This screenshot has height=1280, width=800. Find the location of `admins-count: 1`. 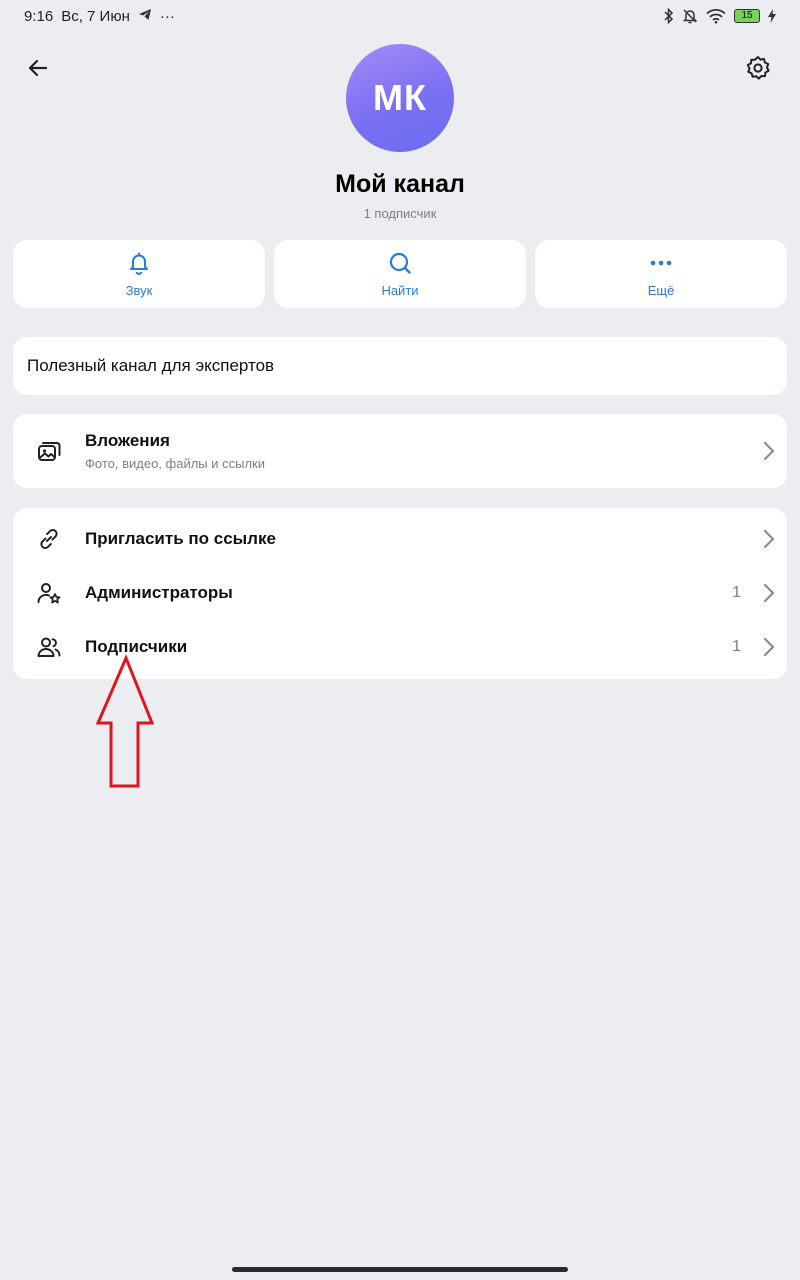

admins-count: 1 is located at coordinates (736, 592).